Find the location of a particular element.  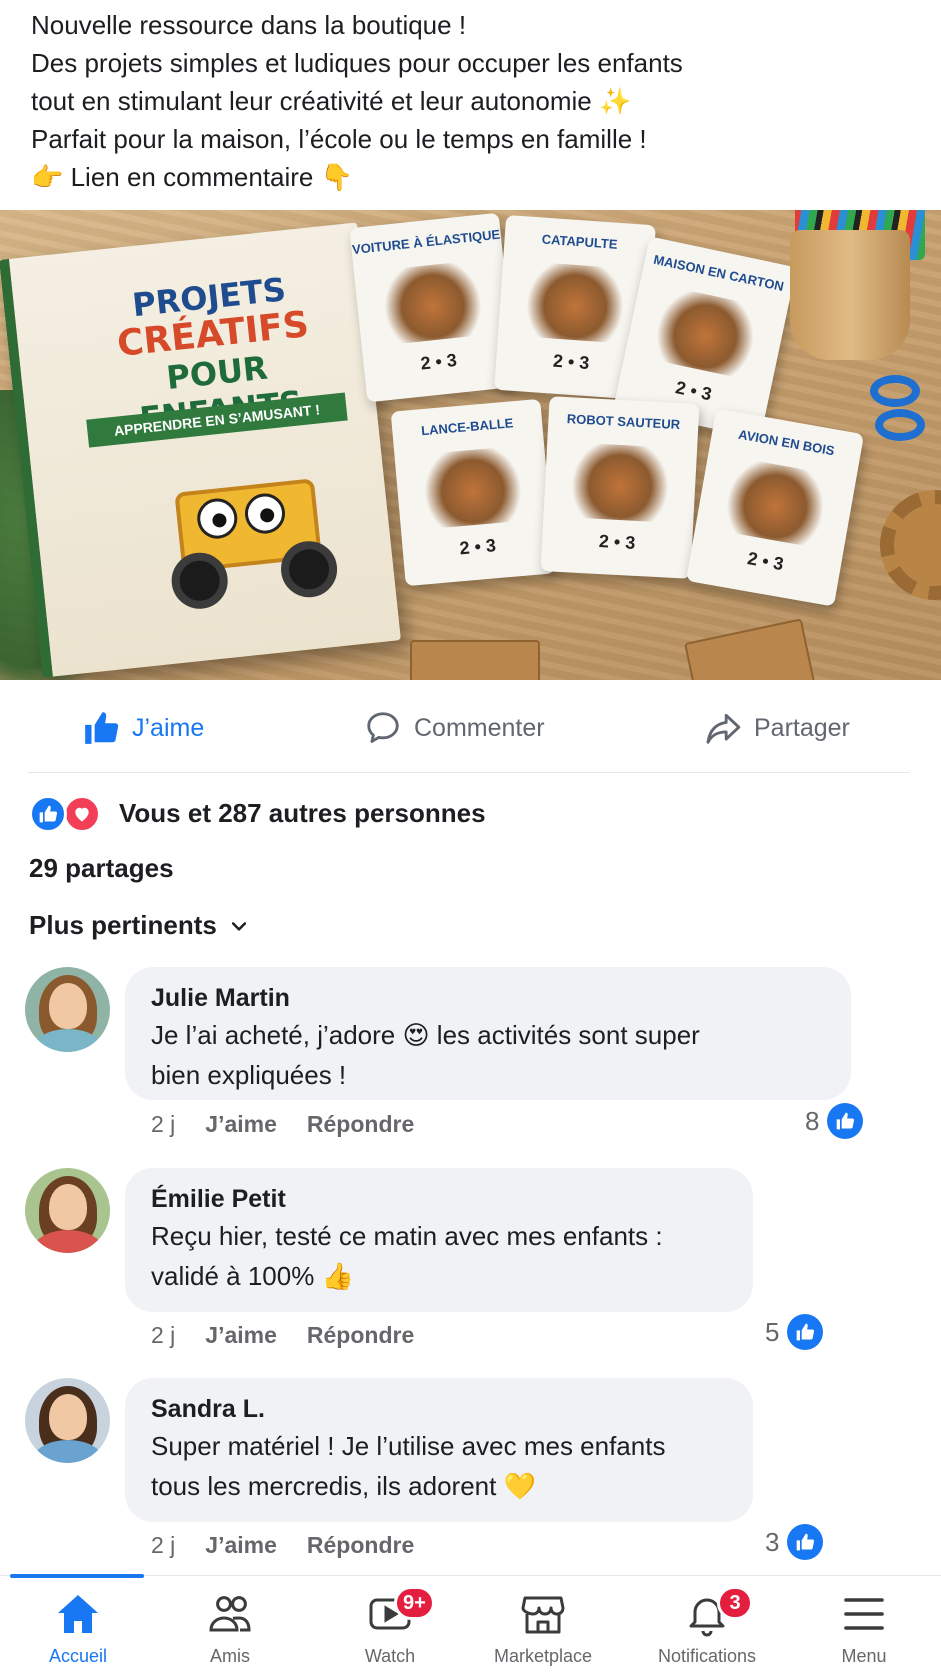

notifications-badge: 3 is located at coordinates (735, 1603).